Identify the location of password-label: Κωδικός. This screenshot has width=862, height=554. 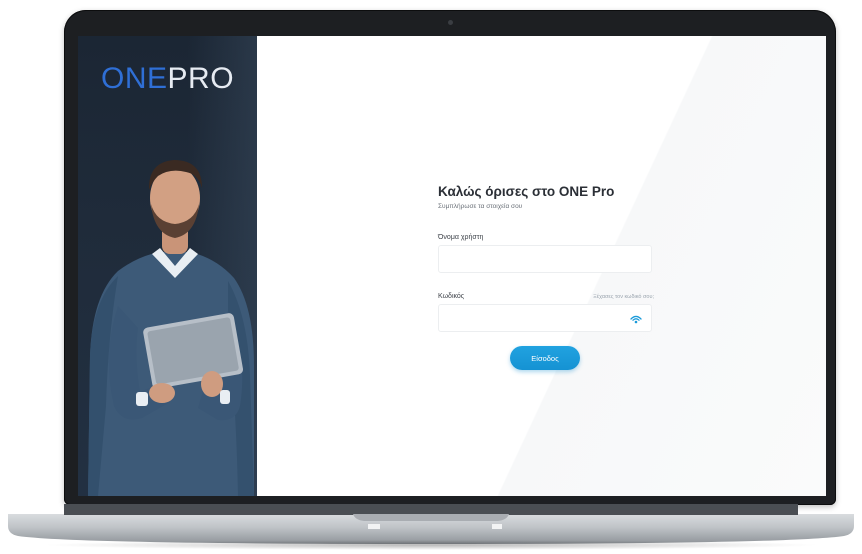
(451, 296).